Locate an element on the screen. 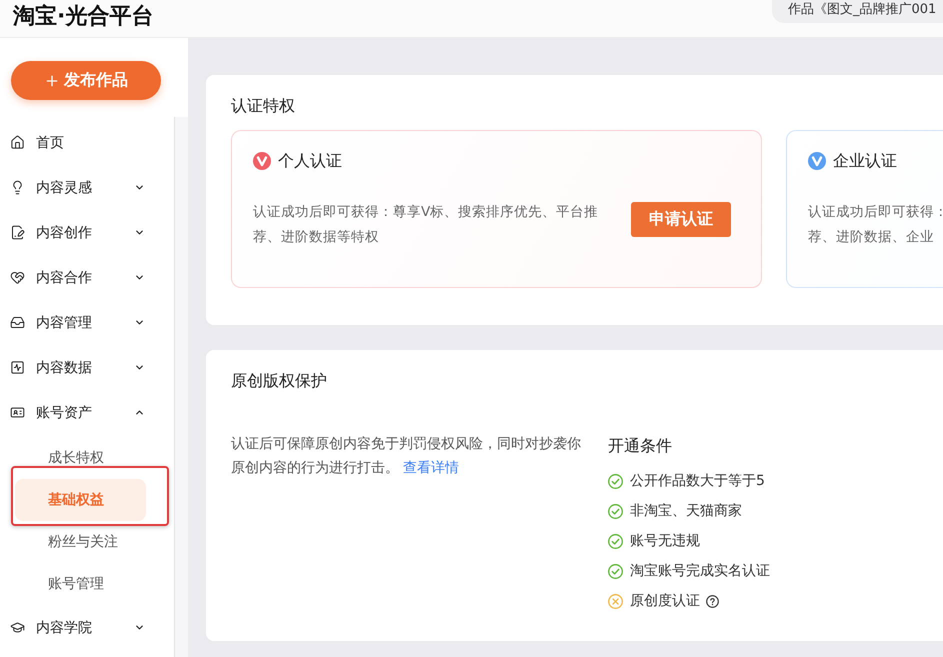 This screenshot has height=657, width=943. details-link: 查看详情 is located at coordinates (431, 468).